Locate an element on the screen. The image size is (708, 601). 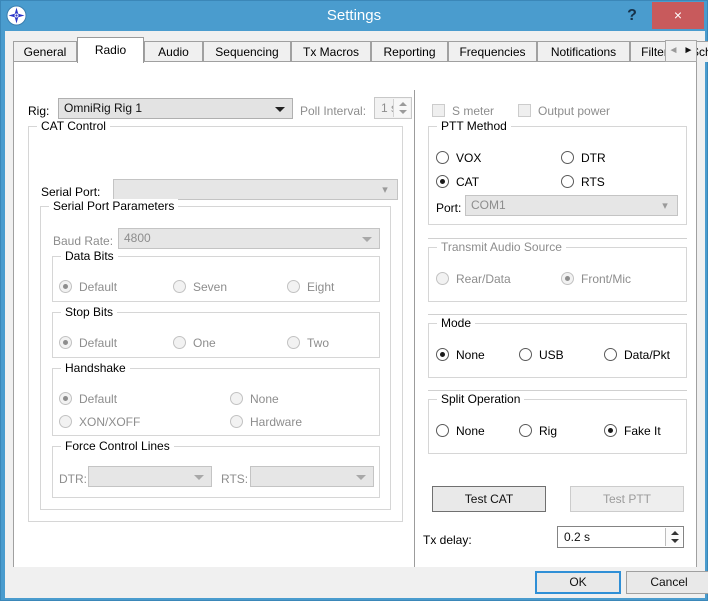
output-power-label: Output power is located at coordinates (574, 111).